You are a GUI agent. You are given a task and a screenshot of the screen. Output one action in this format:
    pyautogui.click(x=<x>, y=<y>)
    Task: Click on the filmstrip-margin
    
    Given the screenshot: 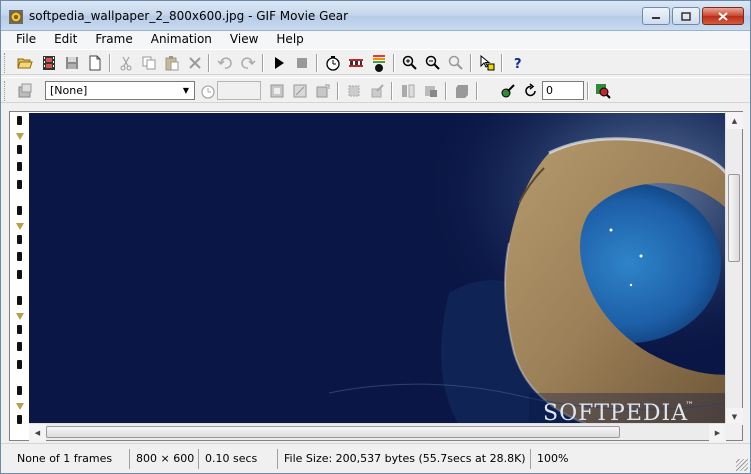 What is the action you would take?
    pyautogui.click(x=19, y=268)
    